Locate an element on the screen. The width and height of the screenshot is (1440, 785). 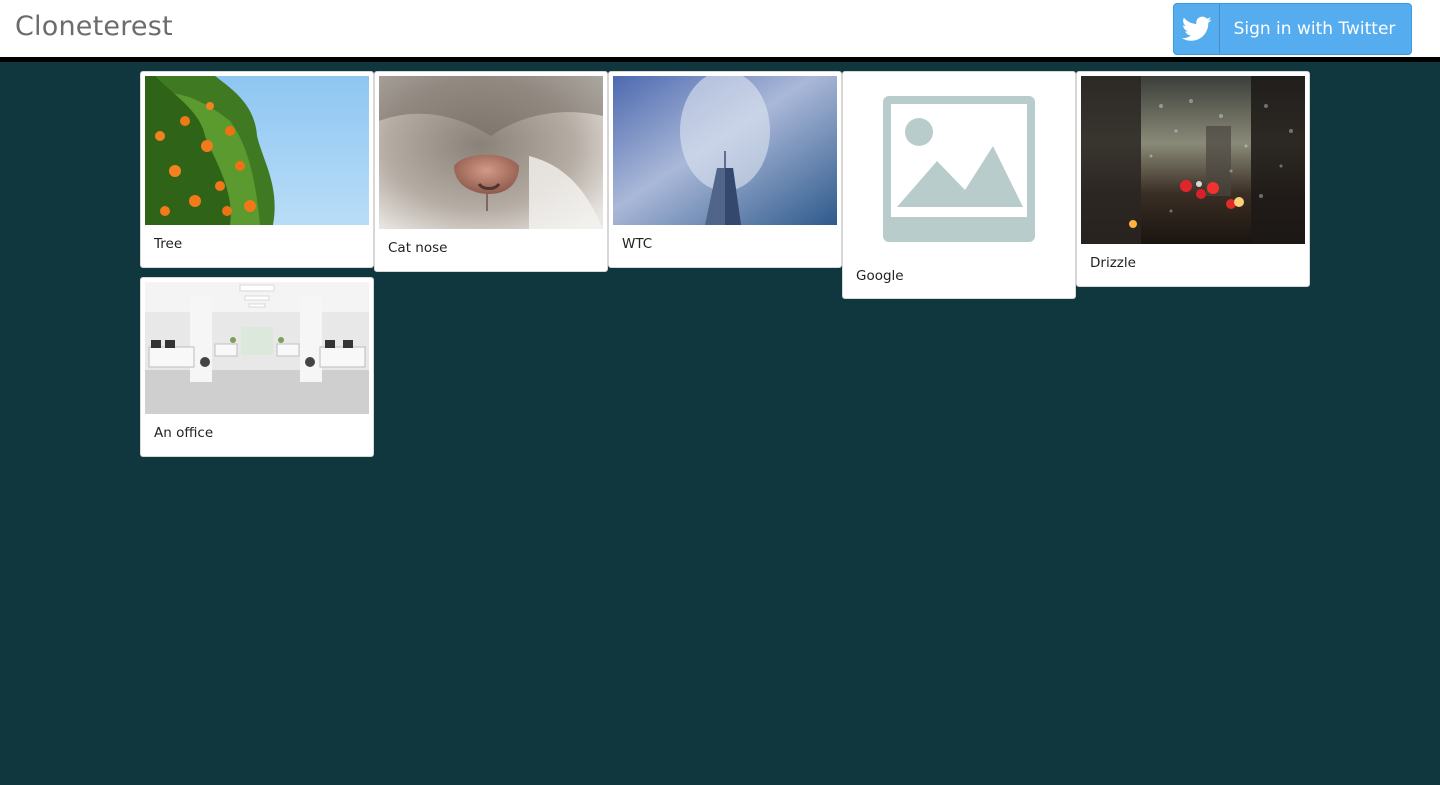
navbar: Cloneterest Sign in with Twitter is located at coordinates (720, 31).